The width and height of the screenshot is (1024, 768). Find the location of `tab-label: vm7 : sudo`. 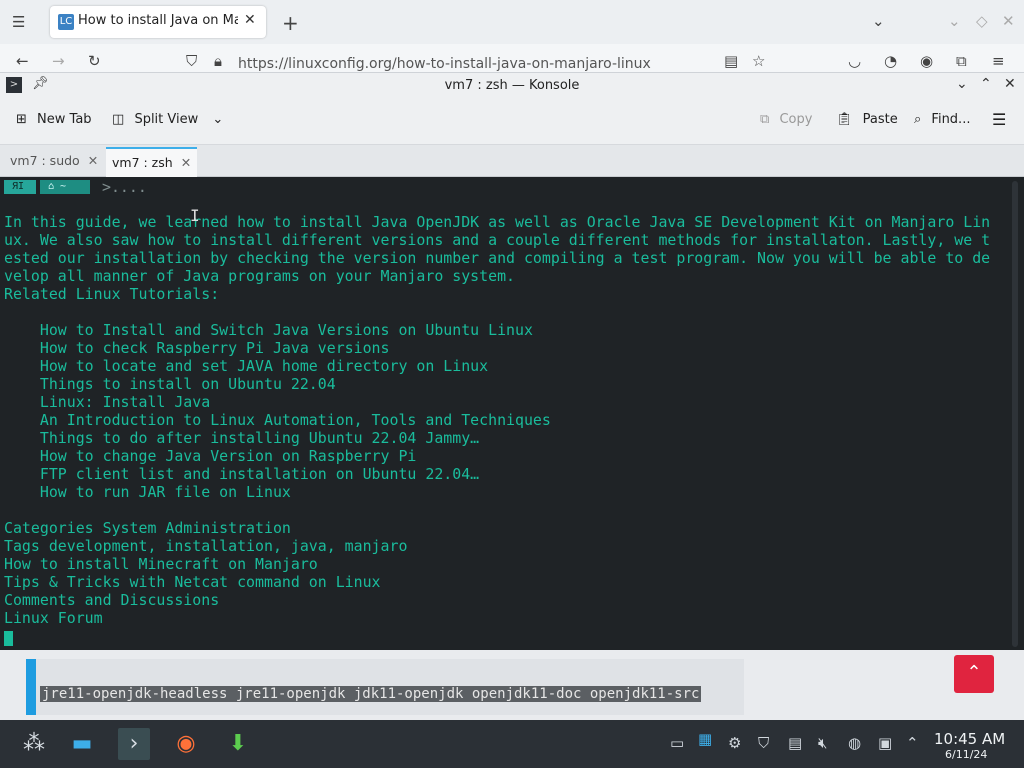

tab-label: vm7 : sudo is located at coordinates (45, 160).